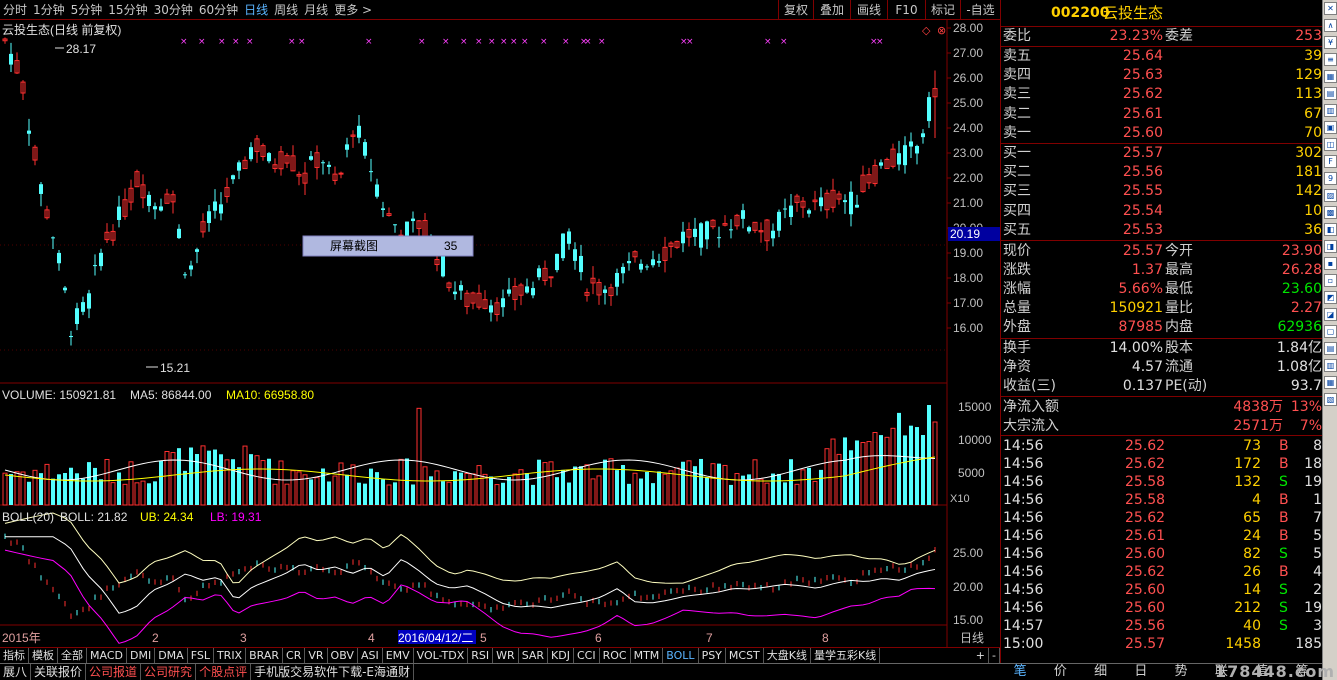  What do you see at coordinates (1330, 144) in the screenshot?
I see `sidebar-tool-icon: ◫` at bounding box center [1330, 144].